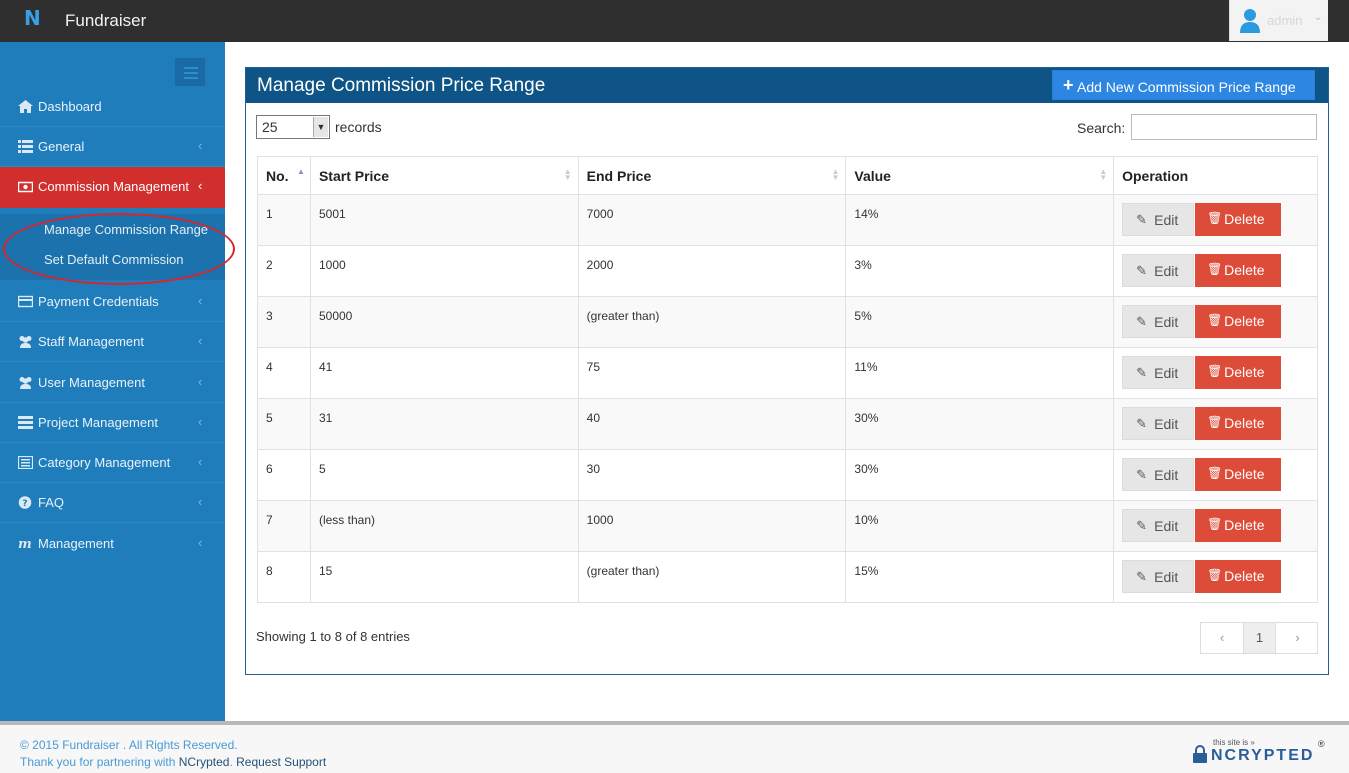 The height and width of the screenshot is (773, 1349). Describe the element at coordinates (284, 322) in the screenshot. I see `cell-no: 3` at that location.